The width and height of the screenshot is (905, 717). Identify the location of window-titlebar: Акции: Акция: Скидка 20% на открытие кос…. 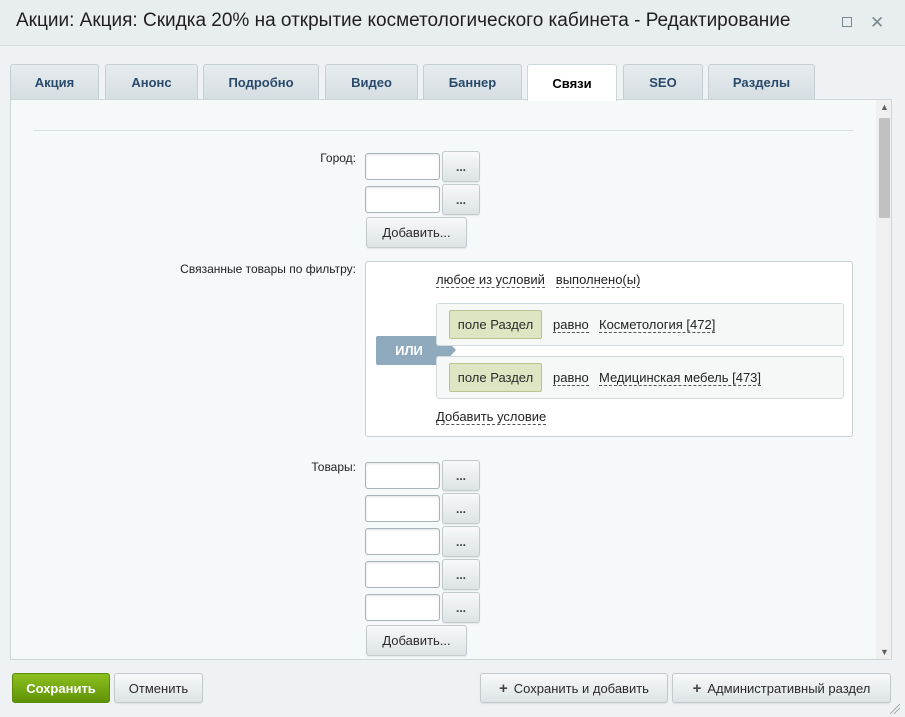
(452, 23).